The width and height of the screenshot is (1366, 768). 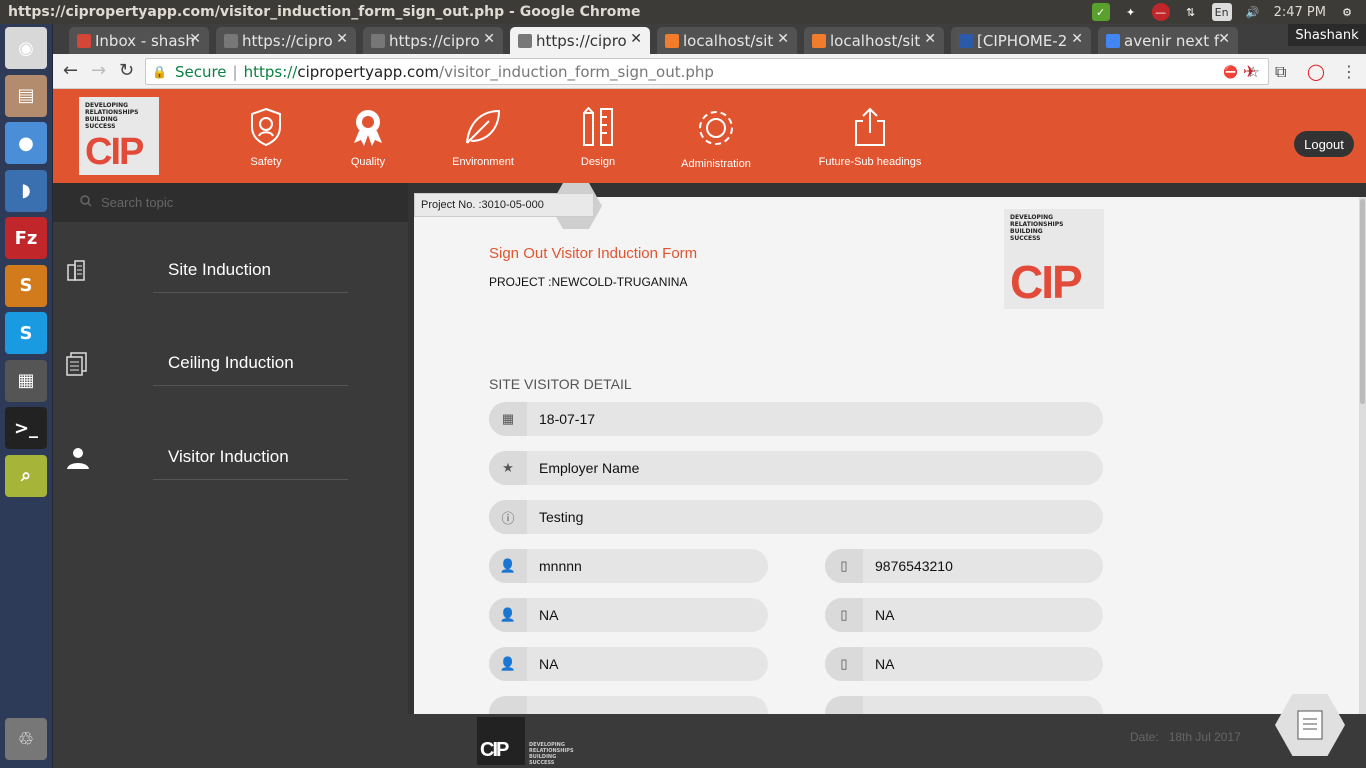 What do you see at coordinates (1316, 71) in the screenshot?
I see `extension-opera-icon: ◯` at bounding box center [1316, 71].